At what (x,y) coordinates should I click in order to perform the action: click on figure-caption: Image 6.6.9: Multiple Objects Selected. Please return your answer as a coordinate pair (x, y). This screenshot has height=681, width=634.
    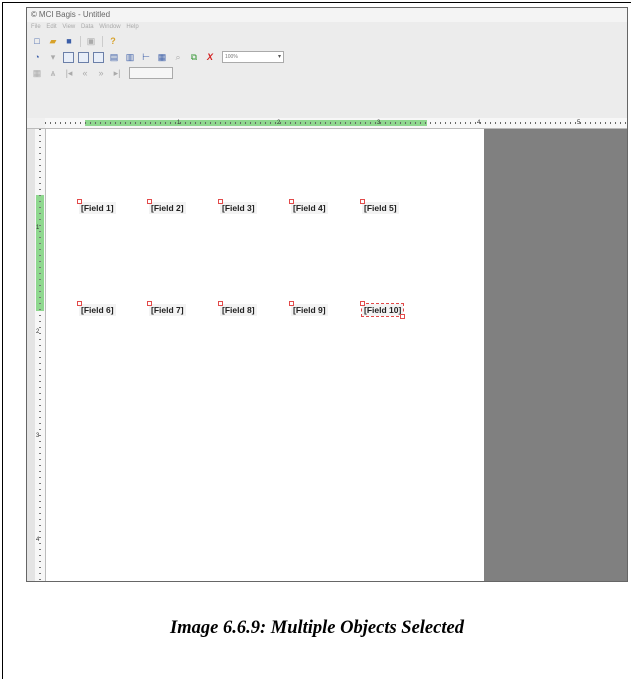
    Looking at the image, I should click on (317, 628).